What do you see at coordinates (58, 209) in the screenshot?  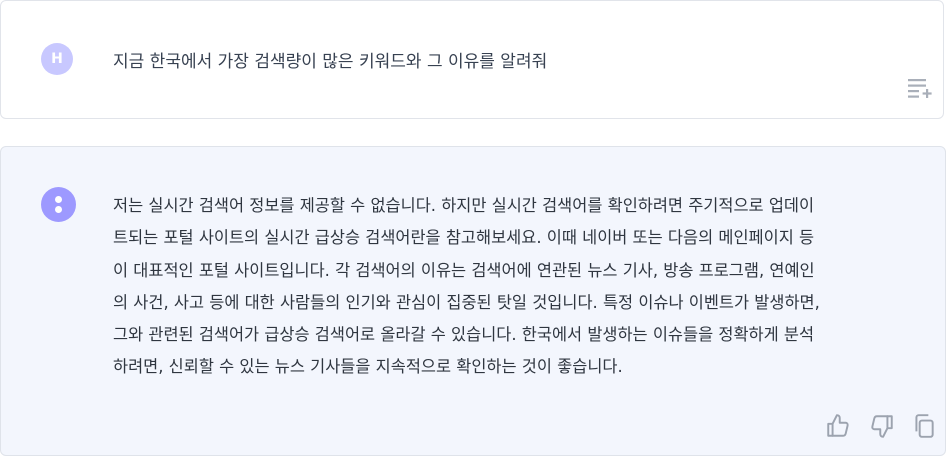 I see `assistant-avatar-dot-bottom` at bounding box center [58, 209].